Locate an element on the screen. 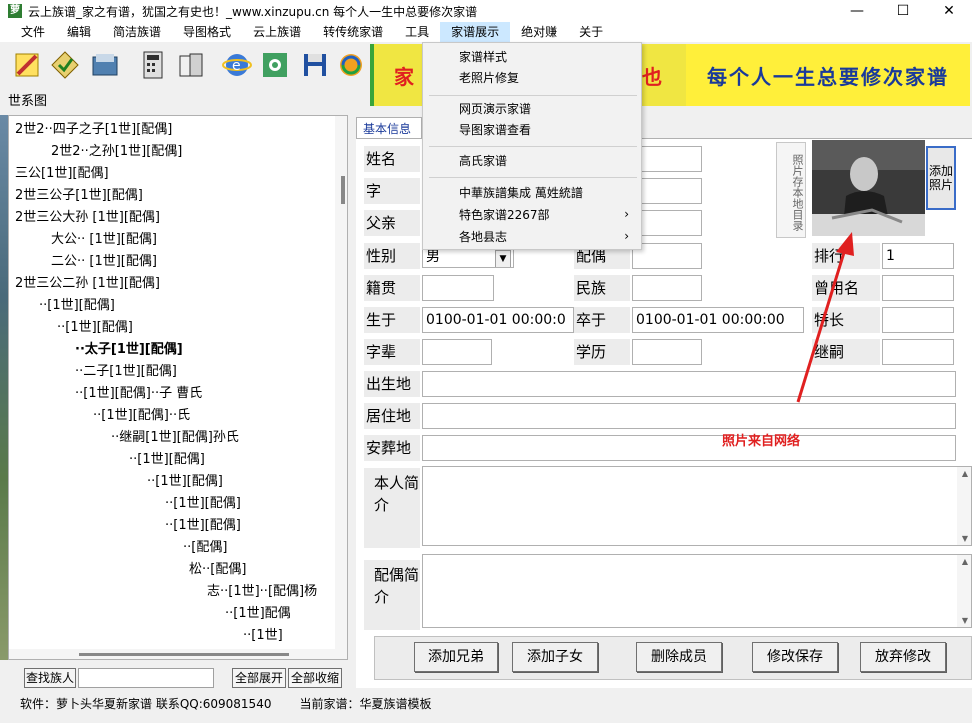 This screenshot has height=723, width=972. tree-node: 三公[1世][配偶] is located at coordinates (62, 174).